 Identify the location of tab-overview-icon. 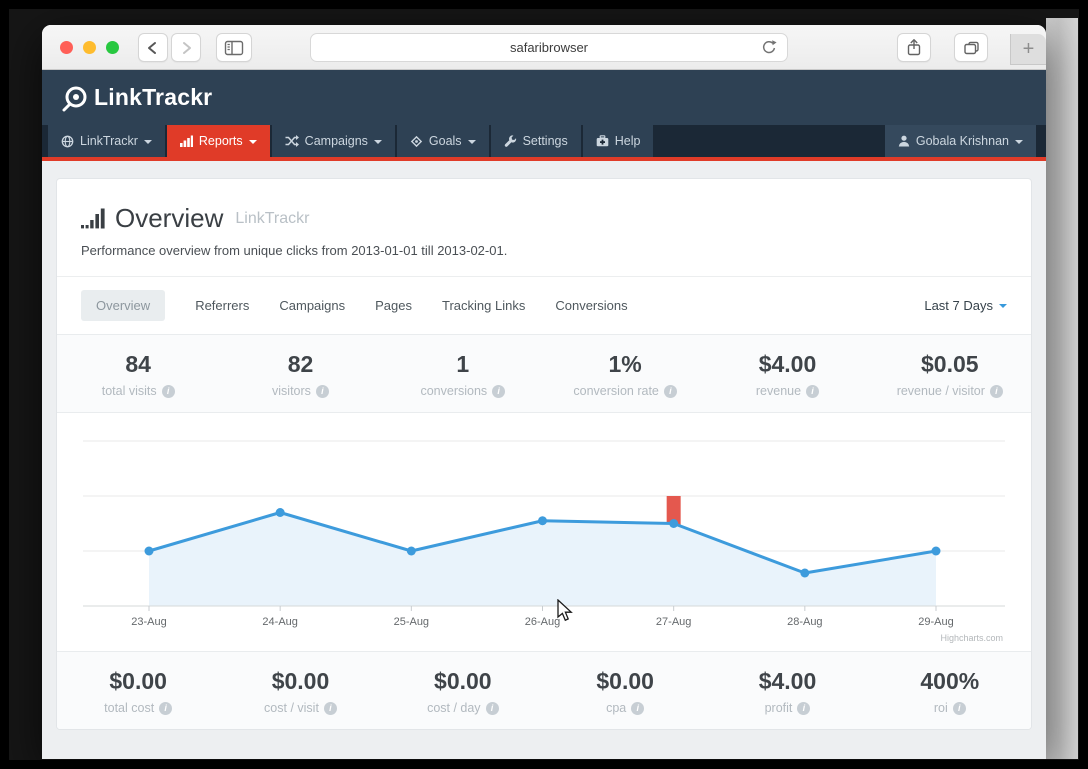
(971, 47).